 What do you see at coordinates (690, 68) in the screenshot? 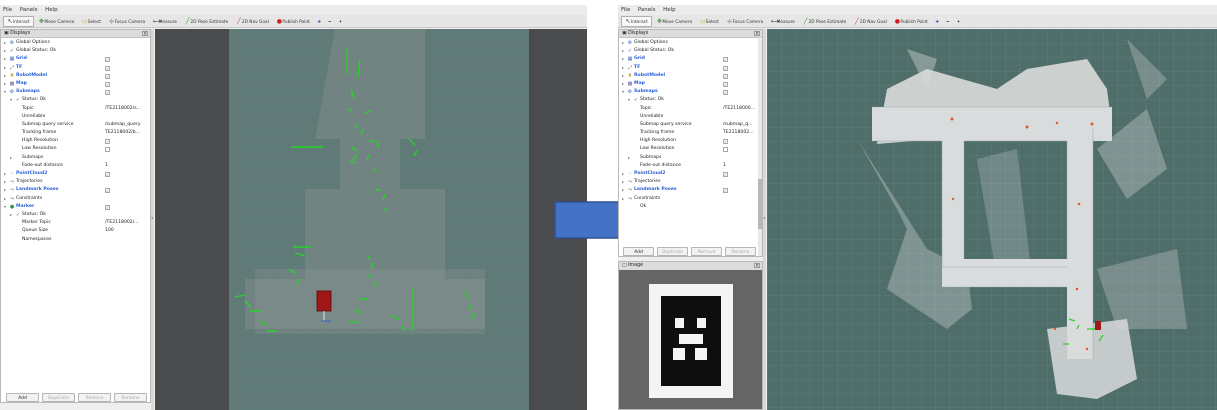
I see `display-row: ▸ ⤢ TF ✓` at bounding box center [690, 68].